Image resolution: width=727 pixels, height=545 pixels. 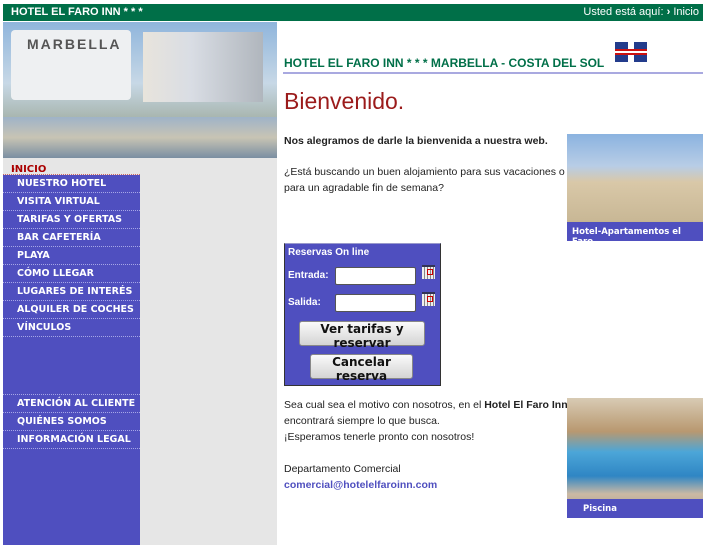 What do you see at coordinates (641, 12) in the screenshot?
I see `breadcrumb: Usted está aquí: › Inicio` at bounding box center [641, 12].